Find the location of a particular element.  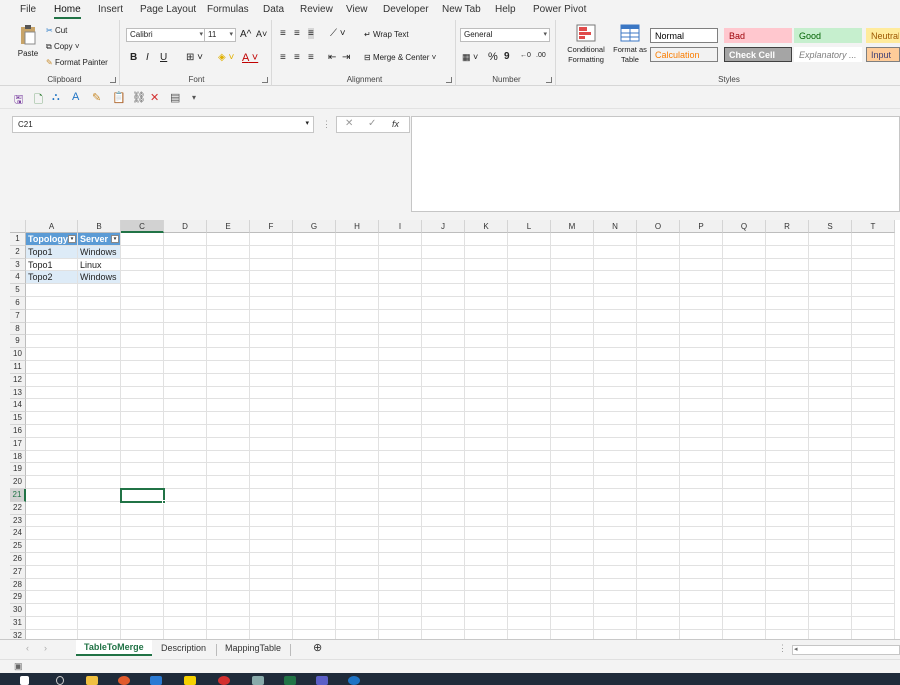

cell-p11 is located at coordinates (701, 367).